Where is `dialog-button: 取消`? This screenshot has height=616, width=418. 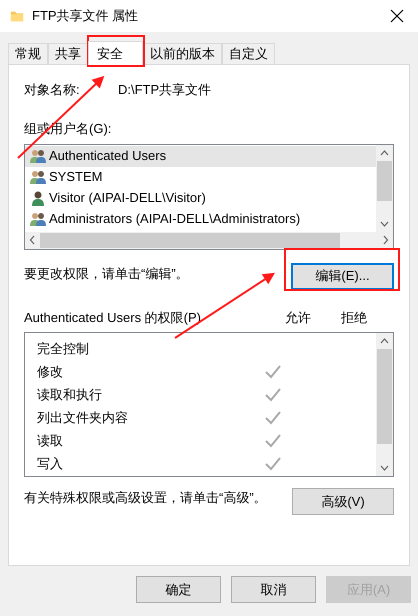
dialog-button: 取消 is located at coordinates (273, 589).